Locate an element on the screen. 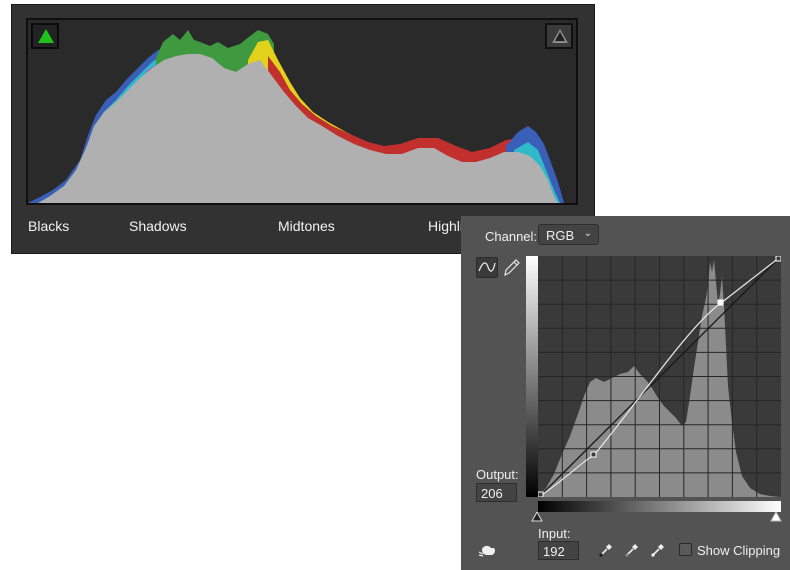  curve-graph is located at coordinates (659, 376).